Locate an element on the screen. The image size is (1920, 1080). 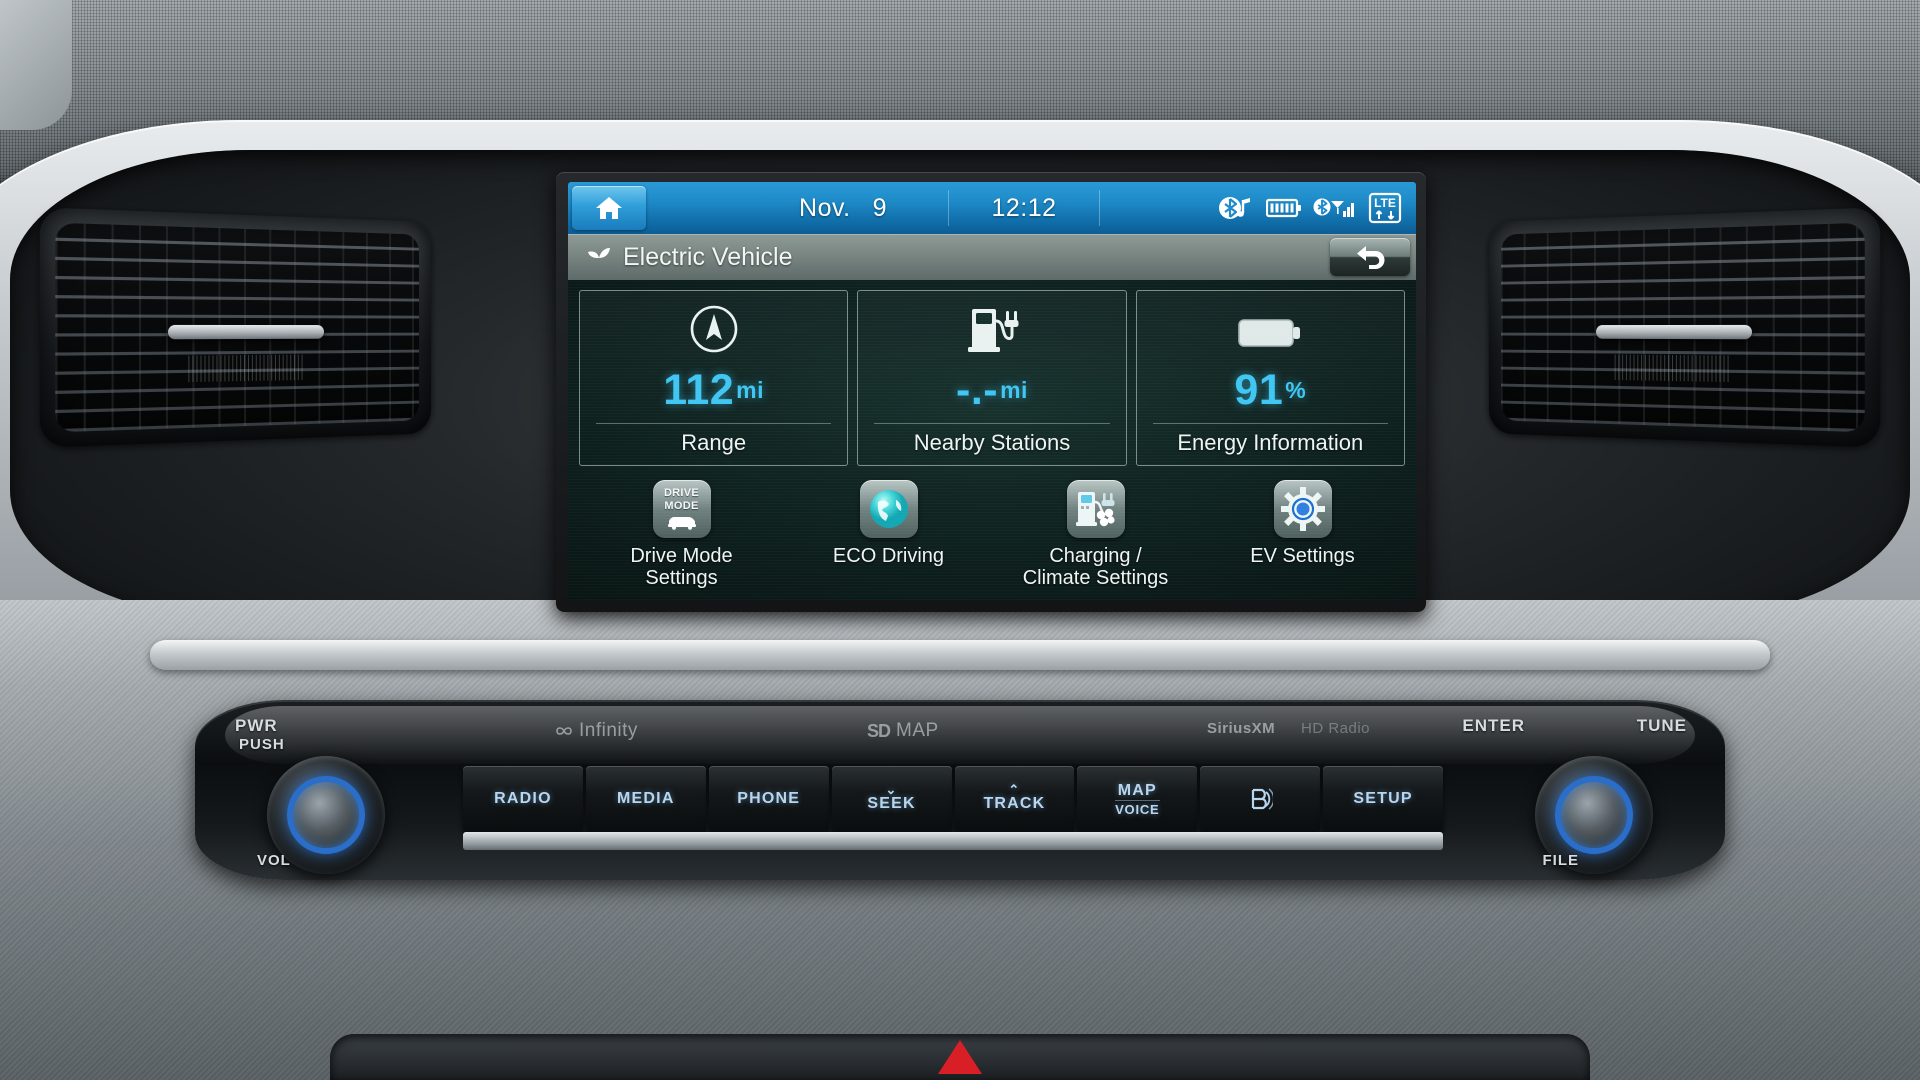
bluetooth-signal-icon is located at coordinates (1335, 208).